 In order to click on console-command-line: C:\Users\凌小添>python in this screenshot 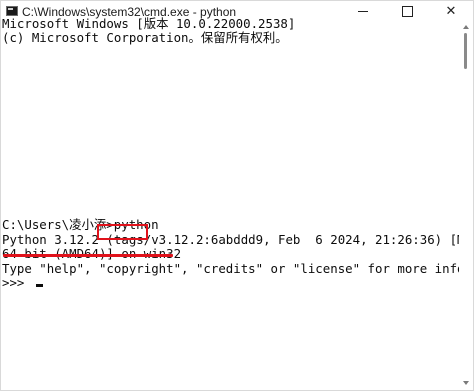, I will do `click(80, 225)`.